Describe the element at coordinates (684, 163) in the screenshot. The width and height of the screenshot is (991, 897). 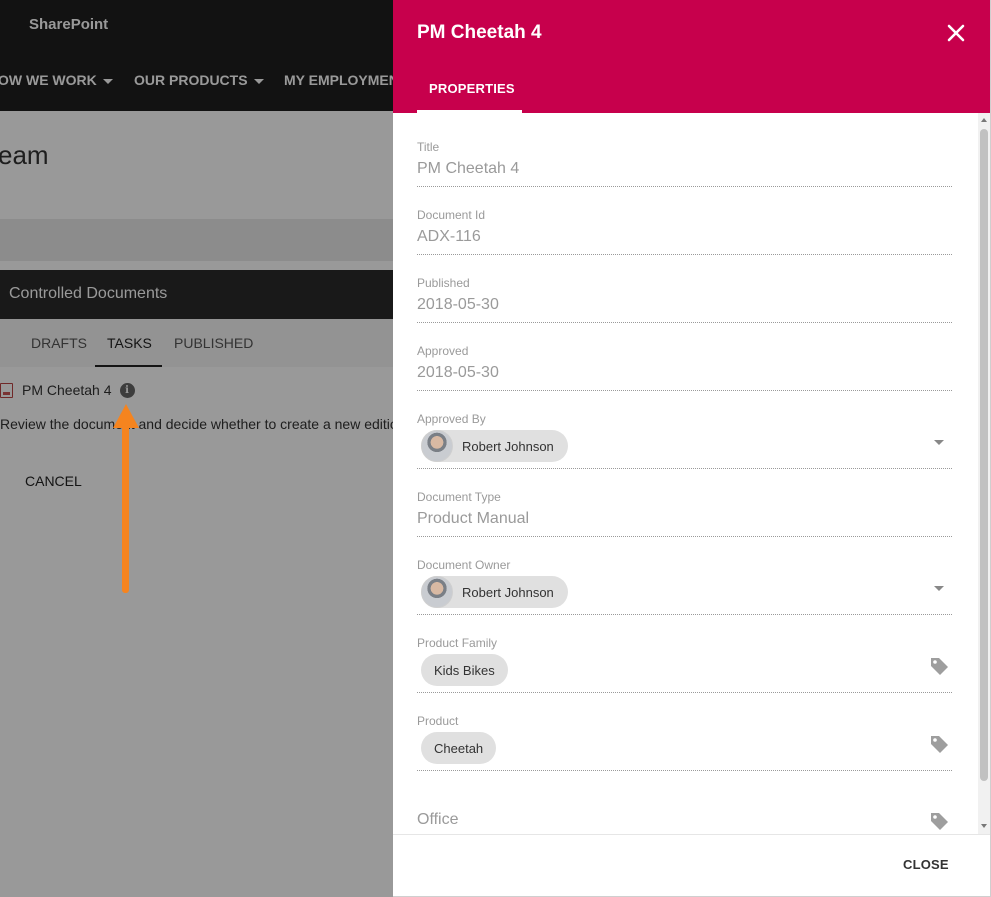
I see `field-title: Title PM Cheetah 4` at that location.